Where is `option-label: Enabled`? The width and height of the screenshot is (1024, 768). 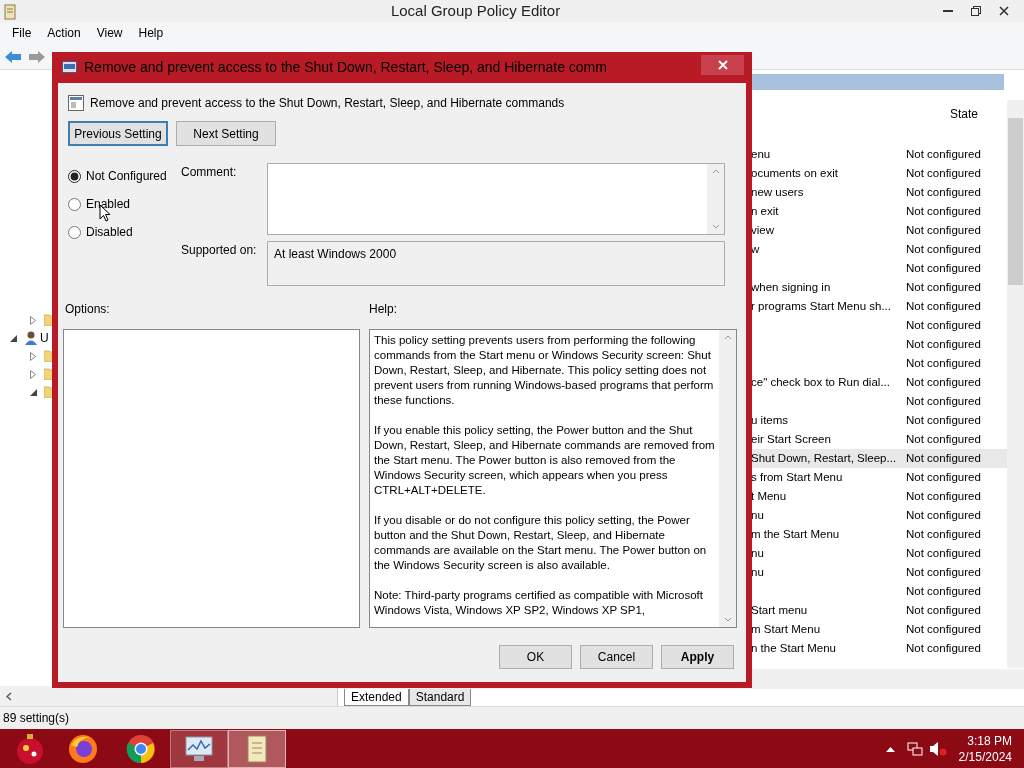 option-label: Enabled is located at coordinates (108, 204).